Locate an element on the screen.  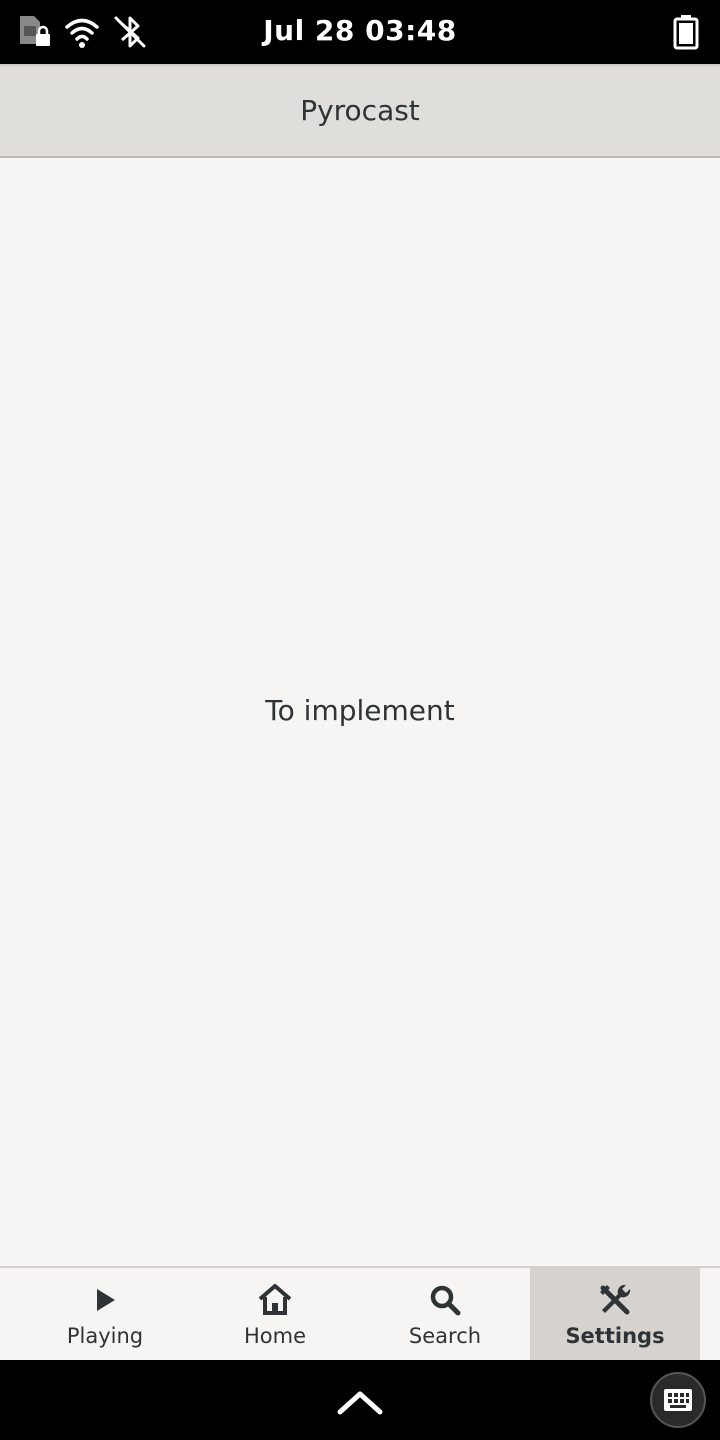
tab-search: Search is located at coordinates (445, 1314).